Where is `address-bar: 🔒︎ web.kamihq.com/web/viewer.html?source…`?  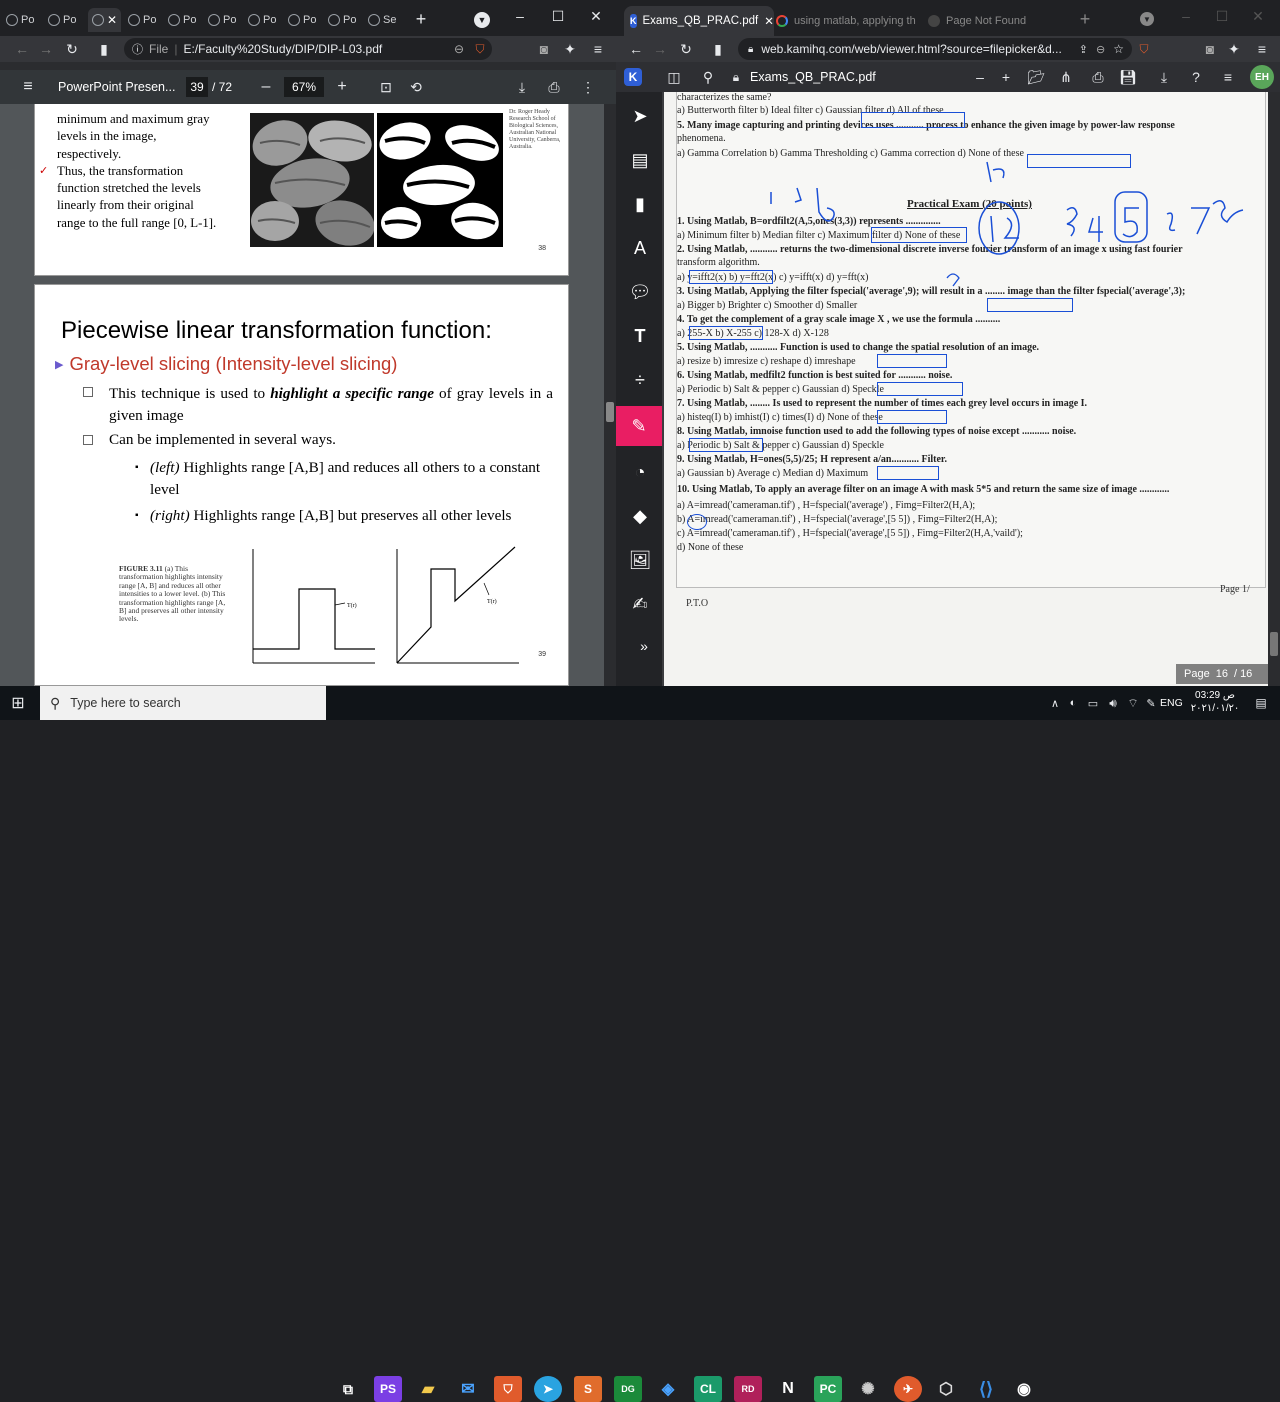
address-bar: 🔒︎ web.kamihq.com/web/viewer.html?source… is located at coordinates (935, 49).